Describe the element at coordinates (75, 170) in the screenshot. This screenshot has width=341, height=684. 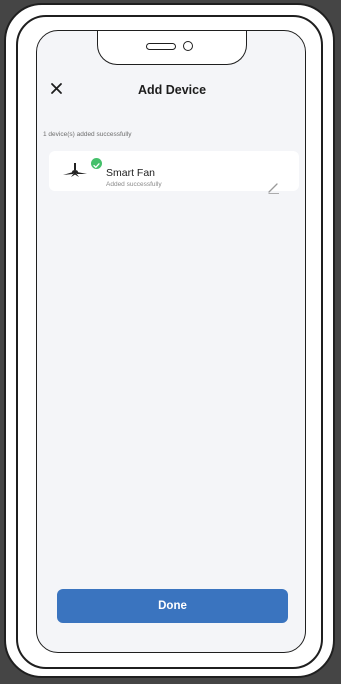
I see `ceiling-fan-icon` at that location.